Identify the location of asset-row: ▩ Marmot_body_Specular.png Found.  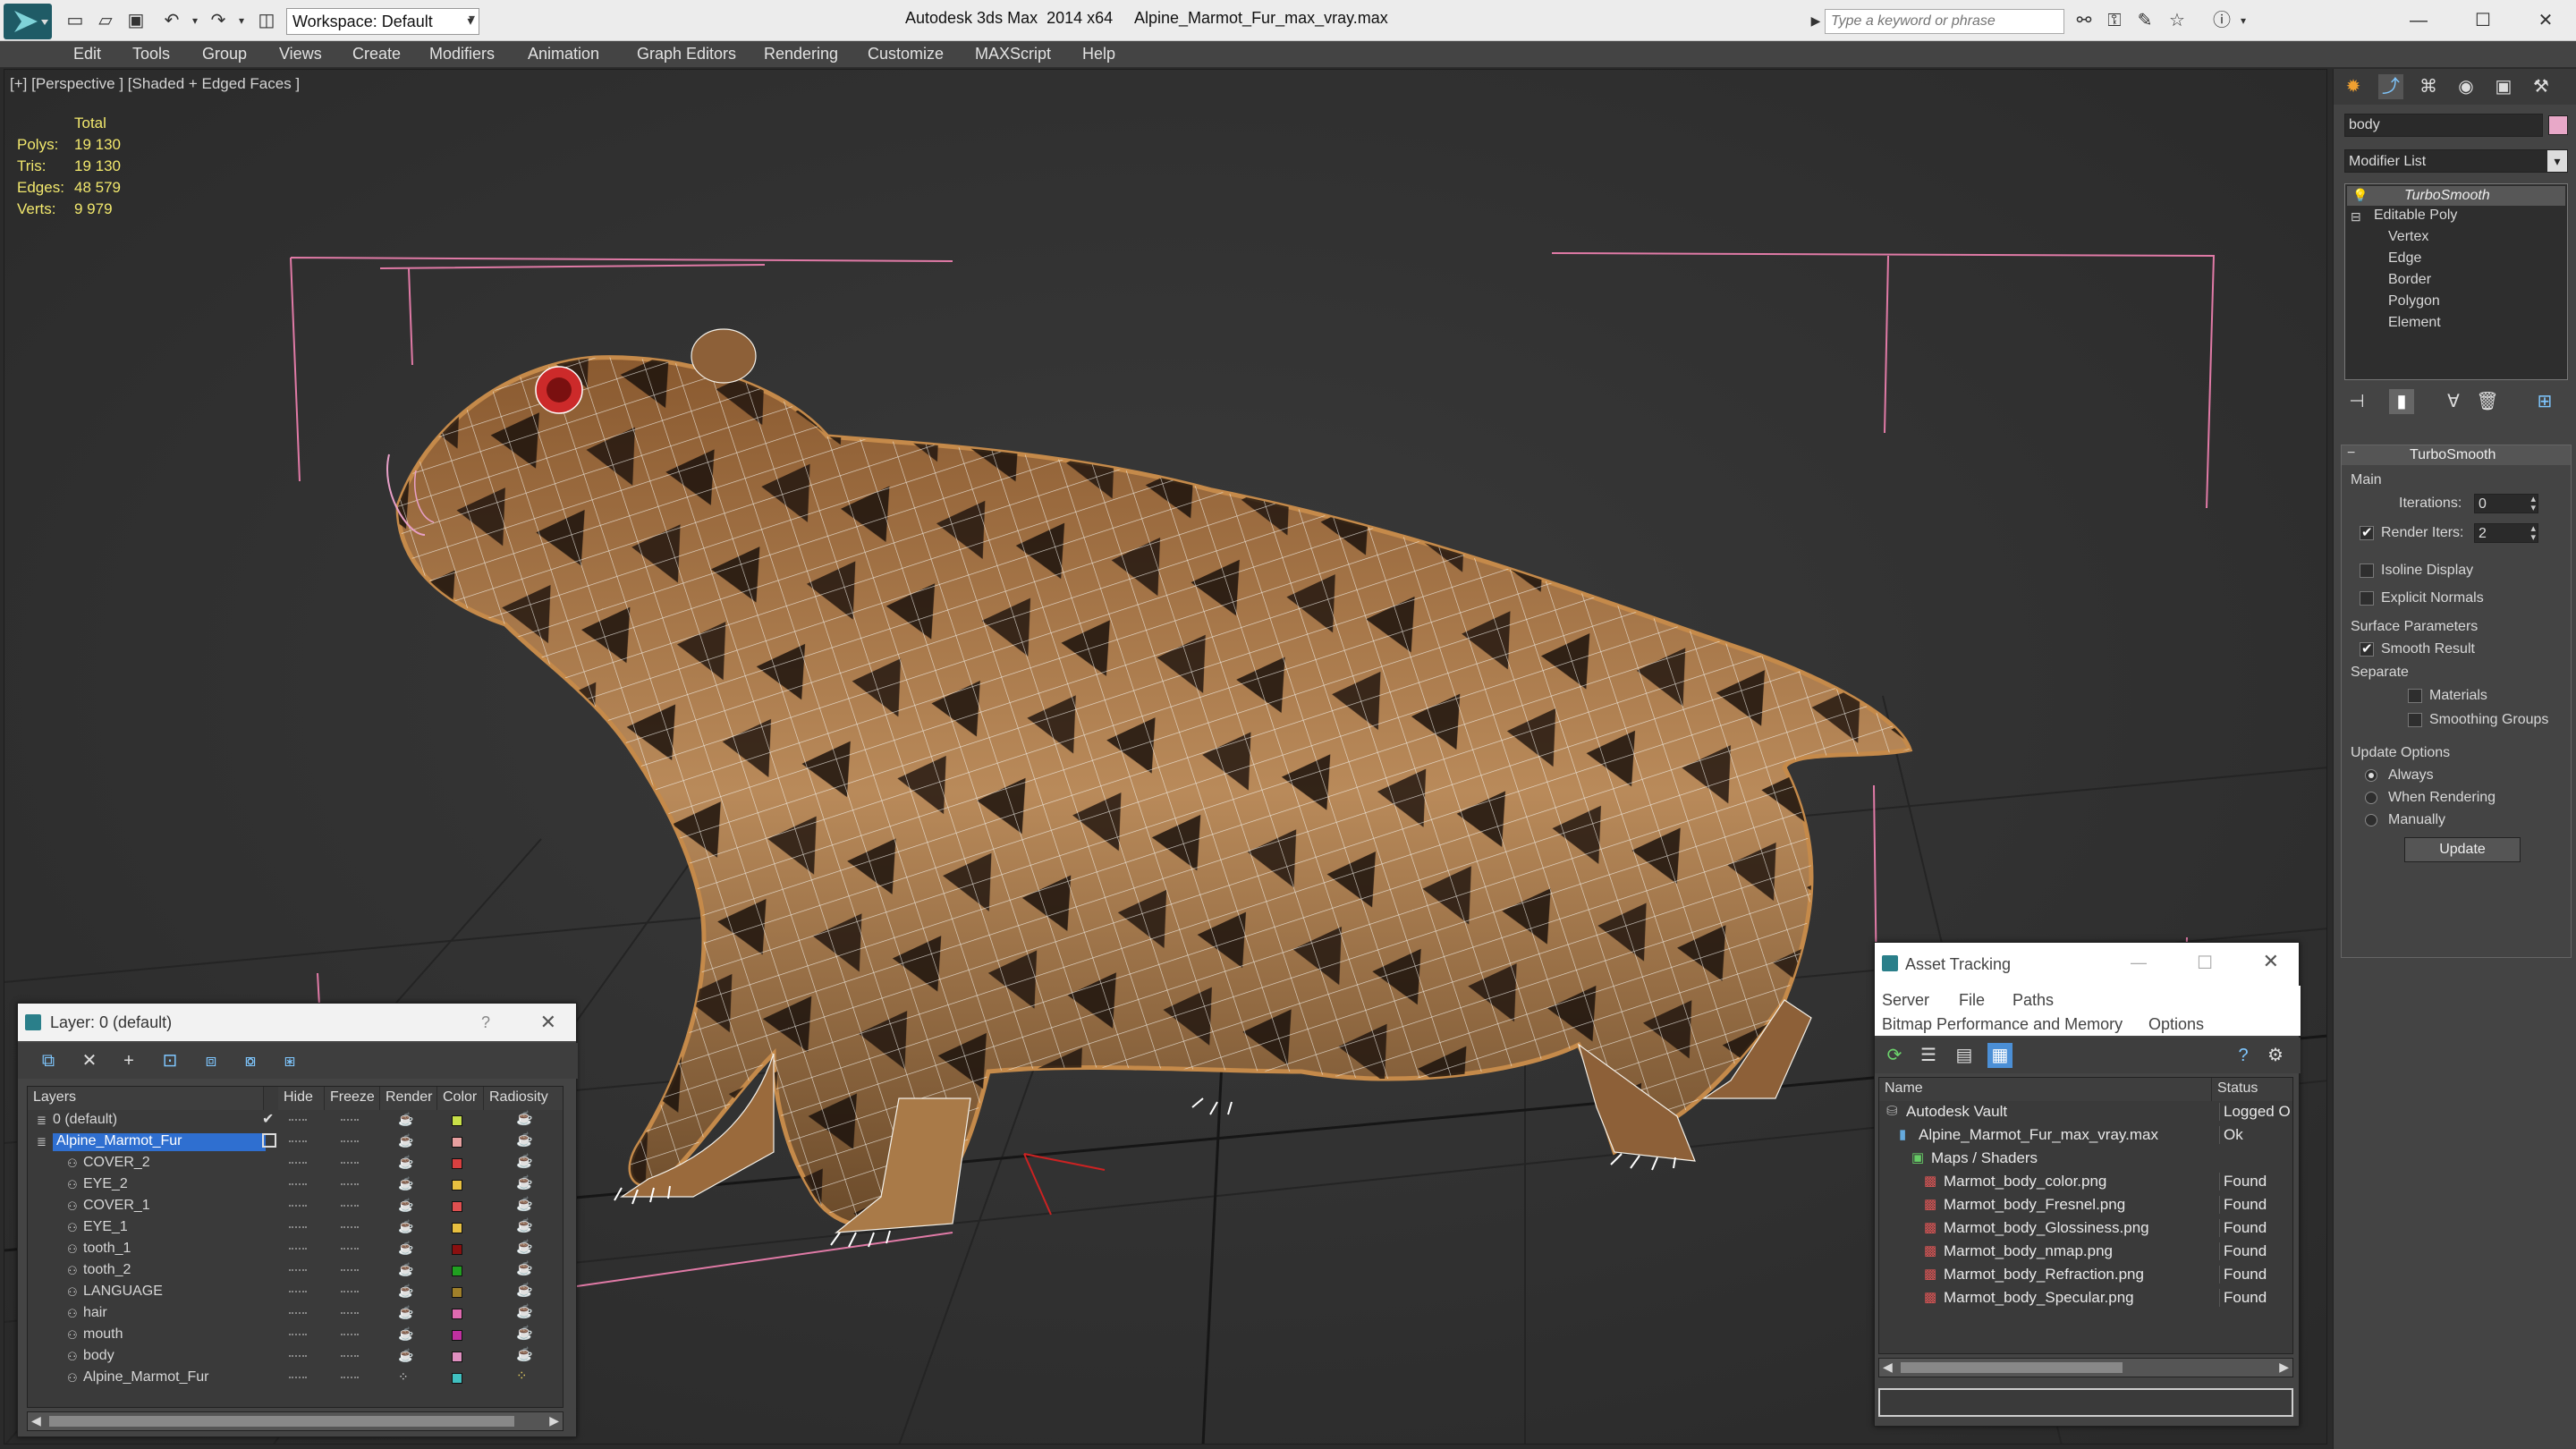
(2085, 1298).